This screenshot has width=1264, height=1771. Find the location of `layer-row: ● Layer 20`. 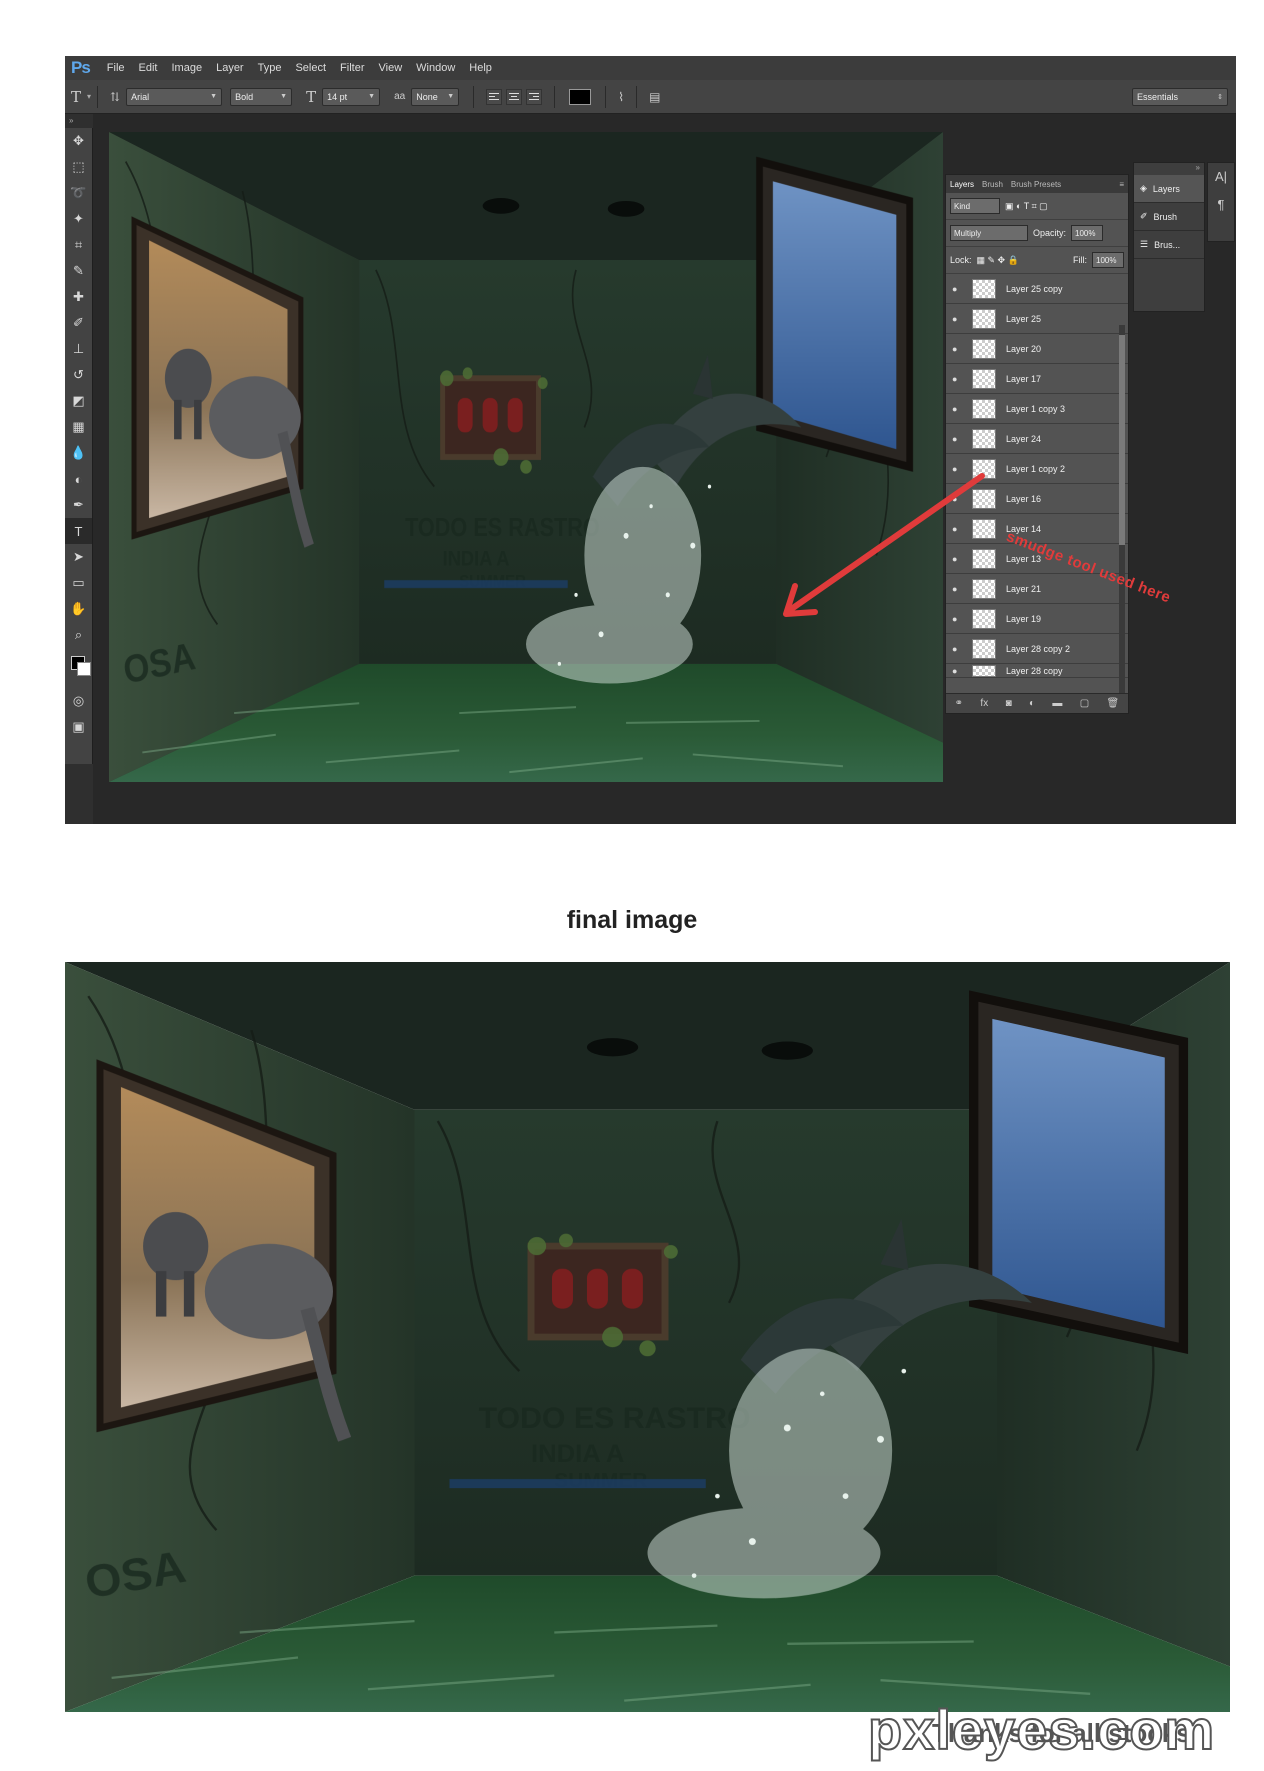

layer-row: ● Layer 20 is located at coordinates (1037, 349).